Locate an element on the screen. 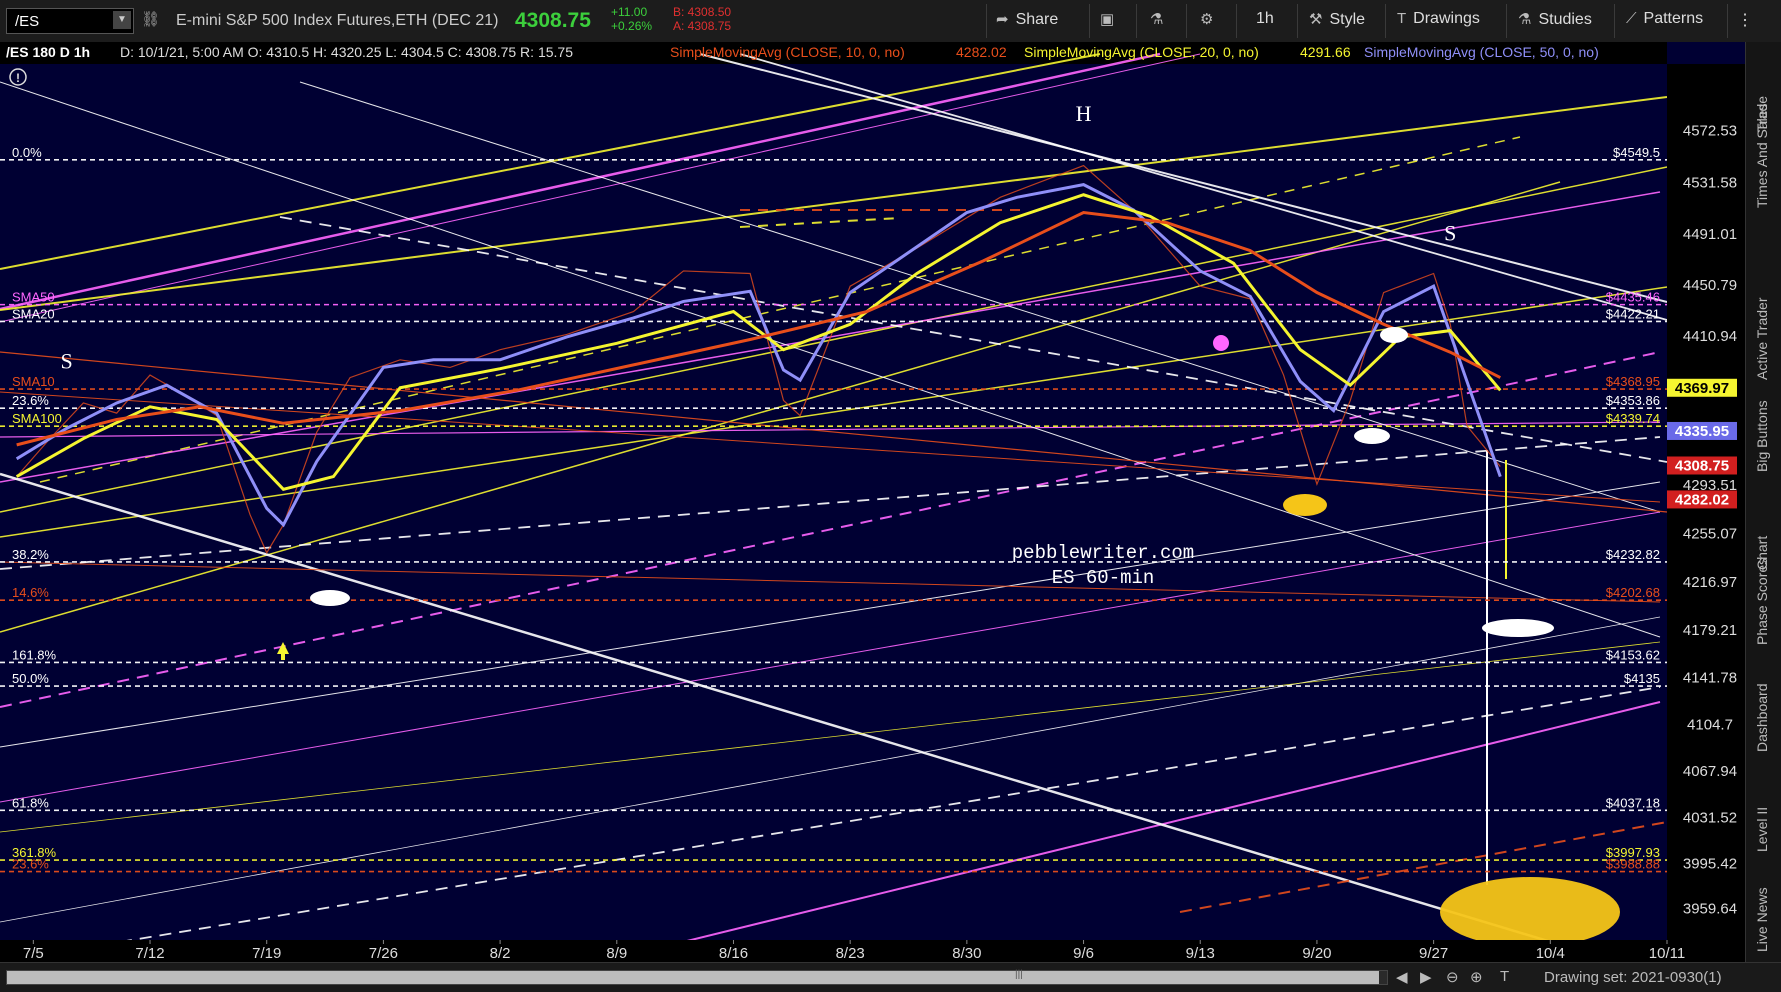  level-label-right: $4202.68 is located at coordinates (1633, 592).